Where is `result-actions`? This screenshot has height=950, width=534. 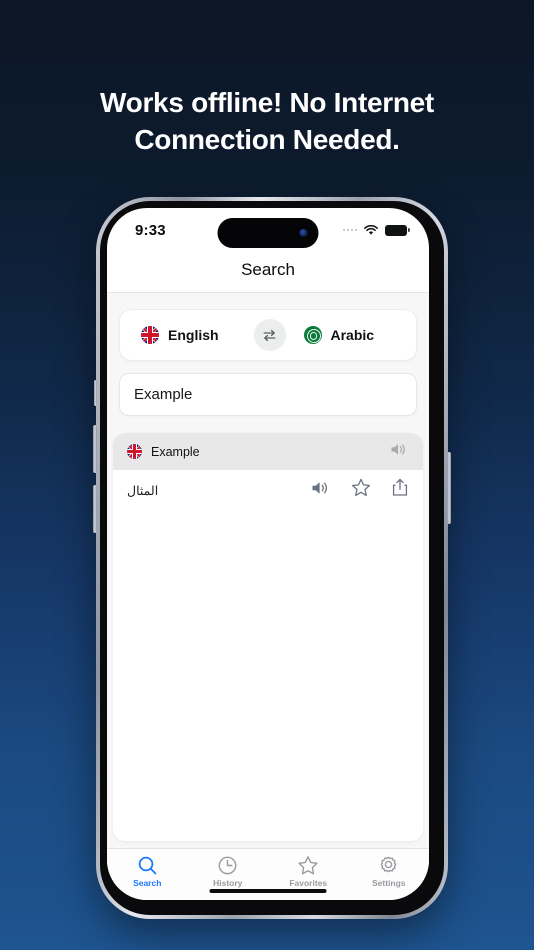 result-actions is located at coordinates (360, 490).